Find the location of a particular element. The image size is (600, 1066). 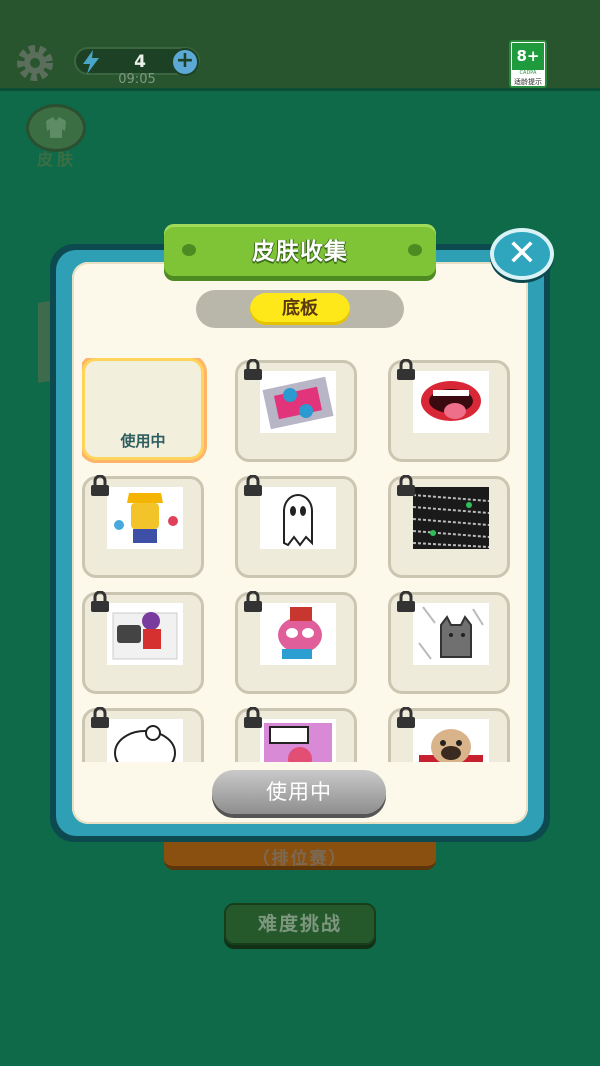

skin-slot-yellow-king is located at coordinates (143, 526).